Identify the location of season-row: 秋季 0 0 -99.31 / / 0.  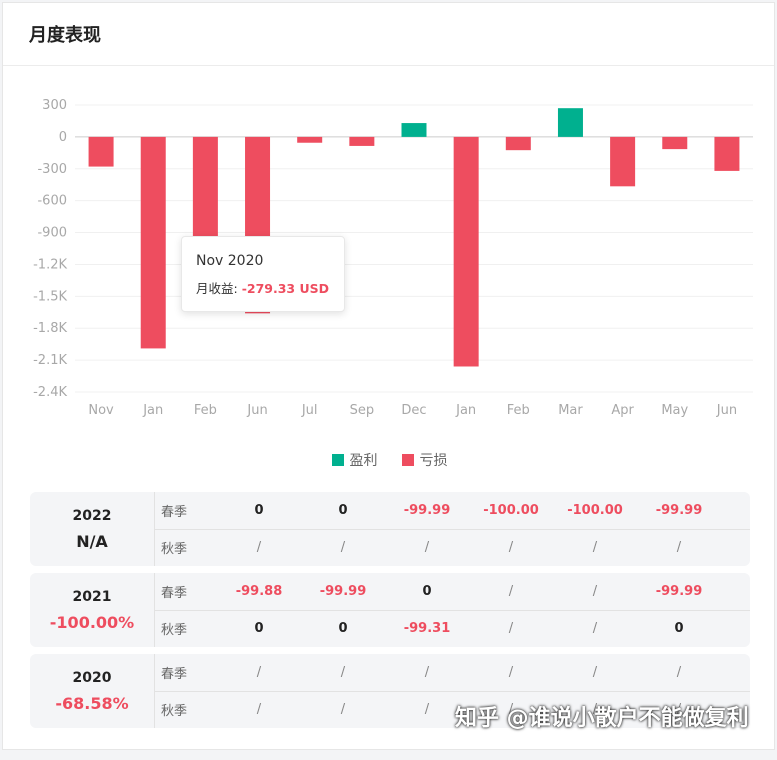
(452, 628).